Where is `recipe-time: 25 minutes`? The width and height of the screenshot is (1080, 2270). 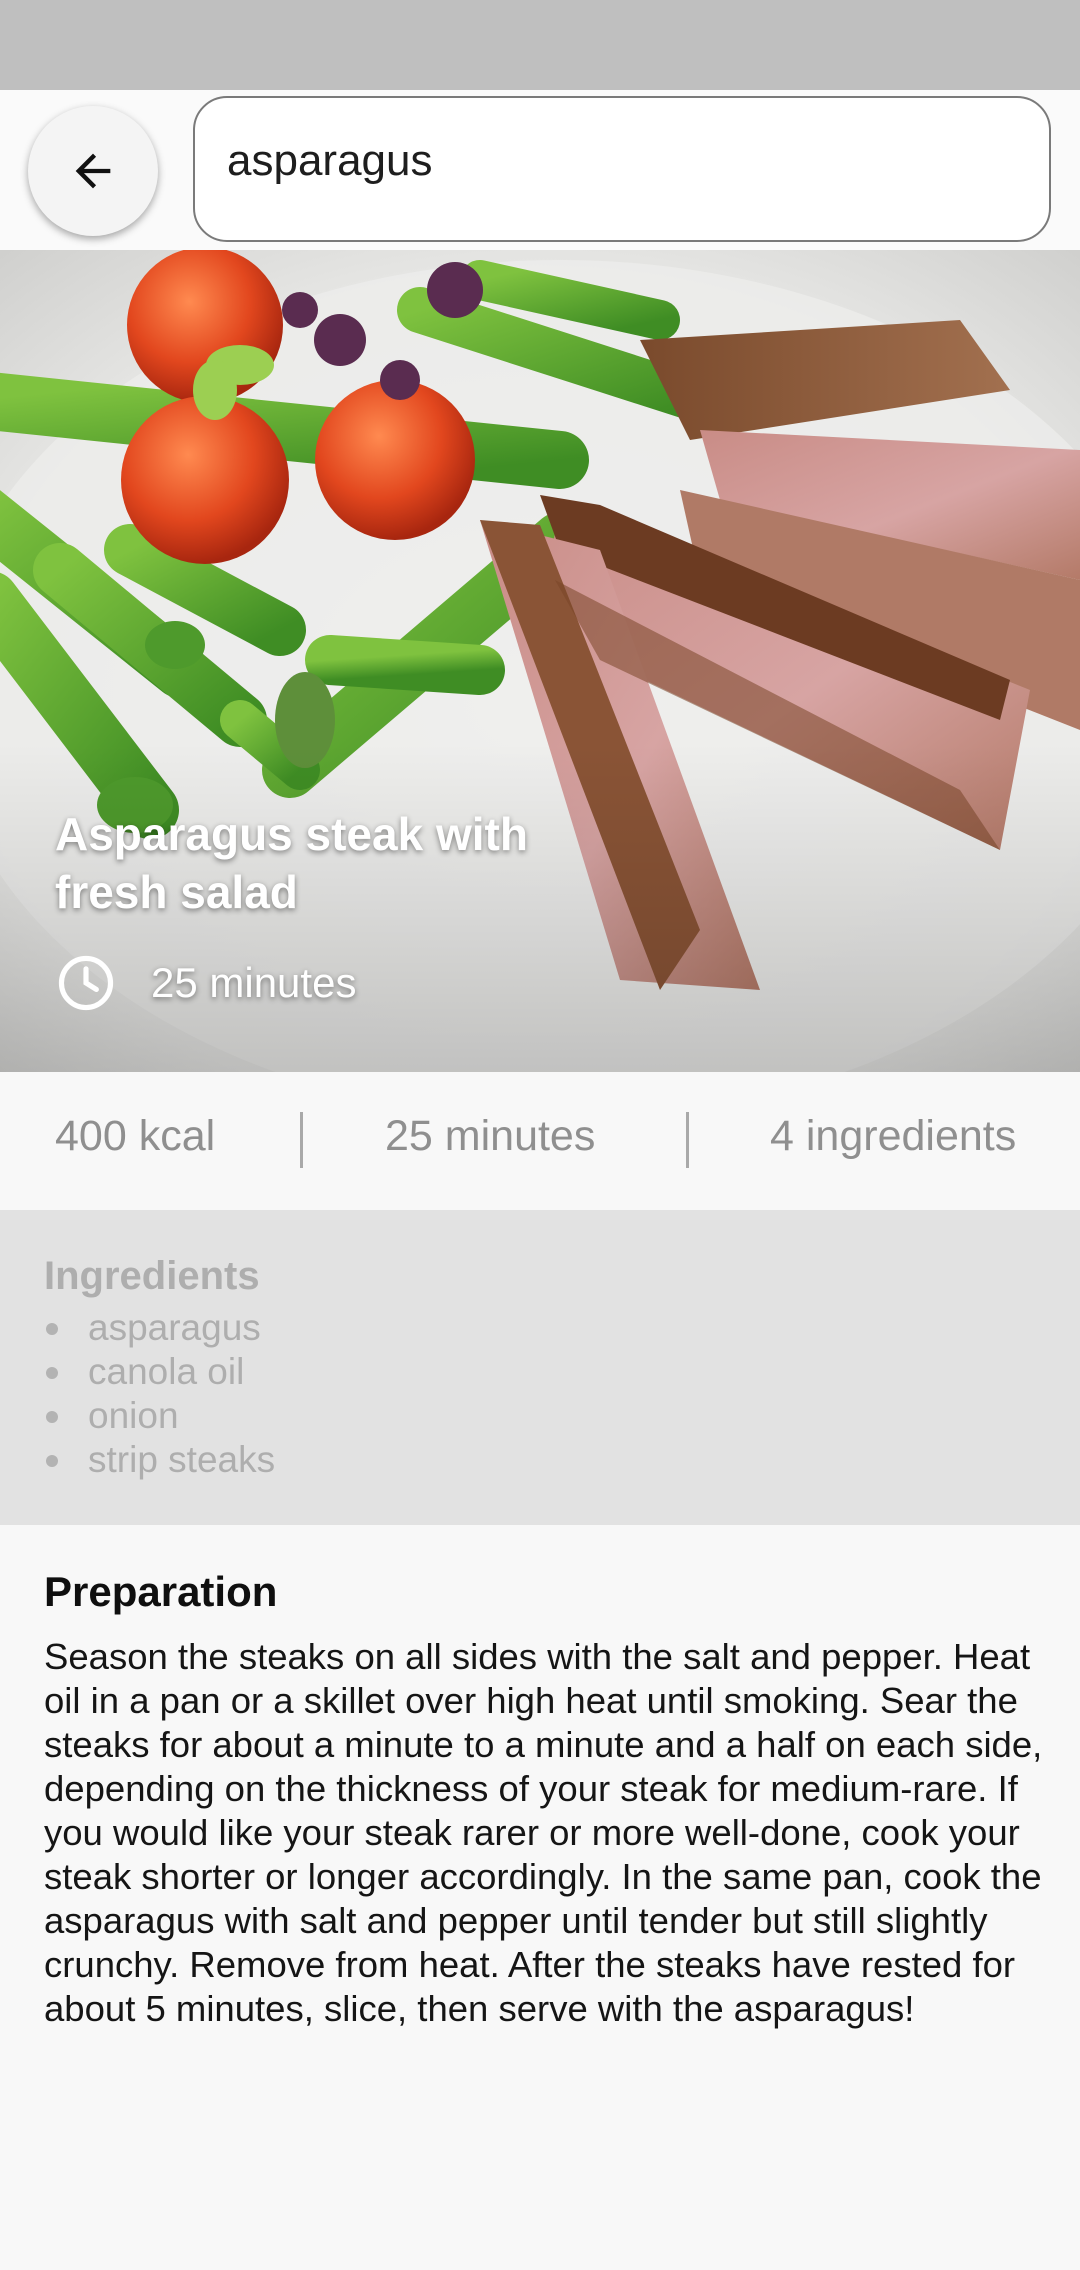 recipe-time: 25 minutes is located at coordinates (205, 983).